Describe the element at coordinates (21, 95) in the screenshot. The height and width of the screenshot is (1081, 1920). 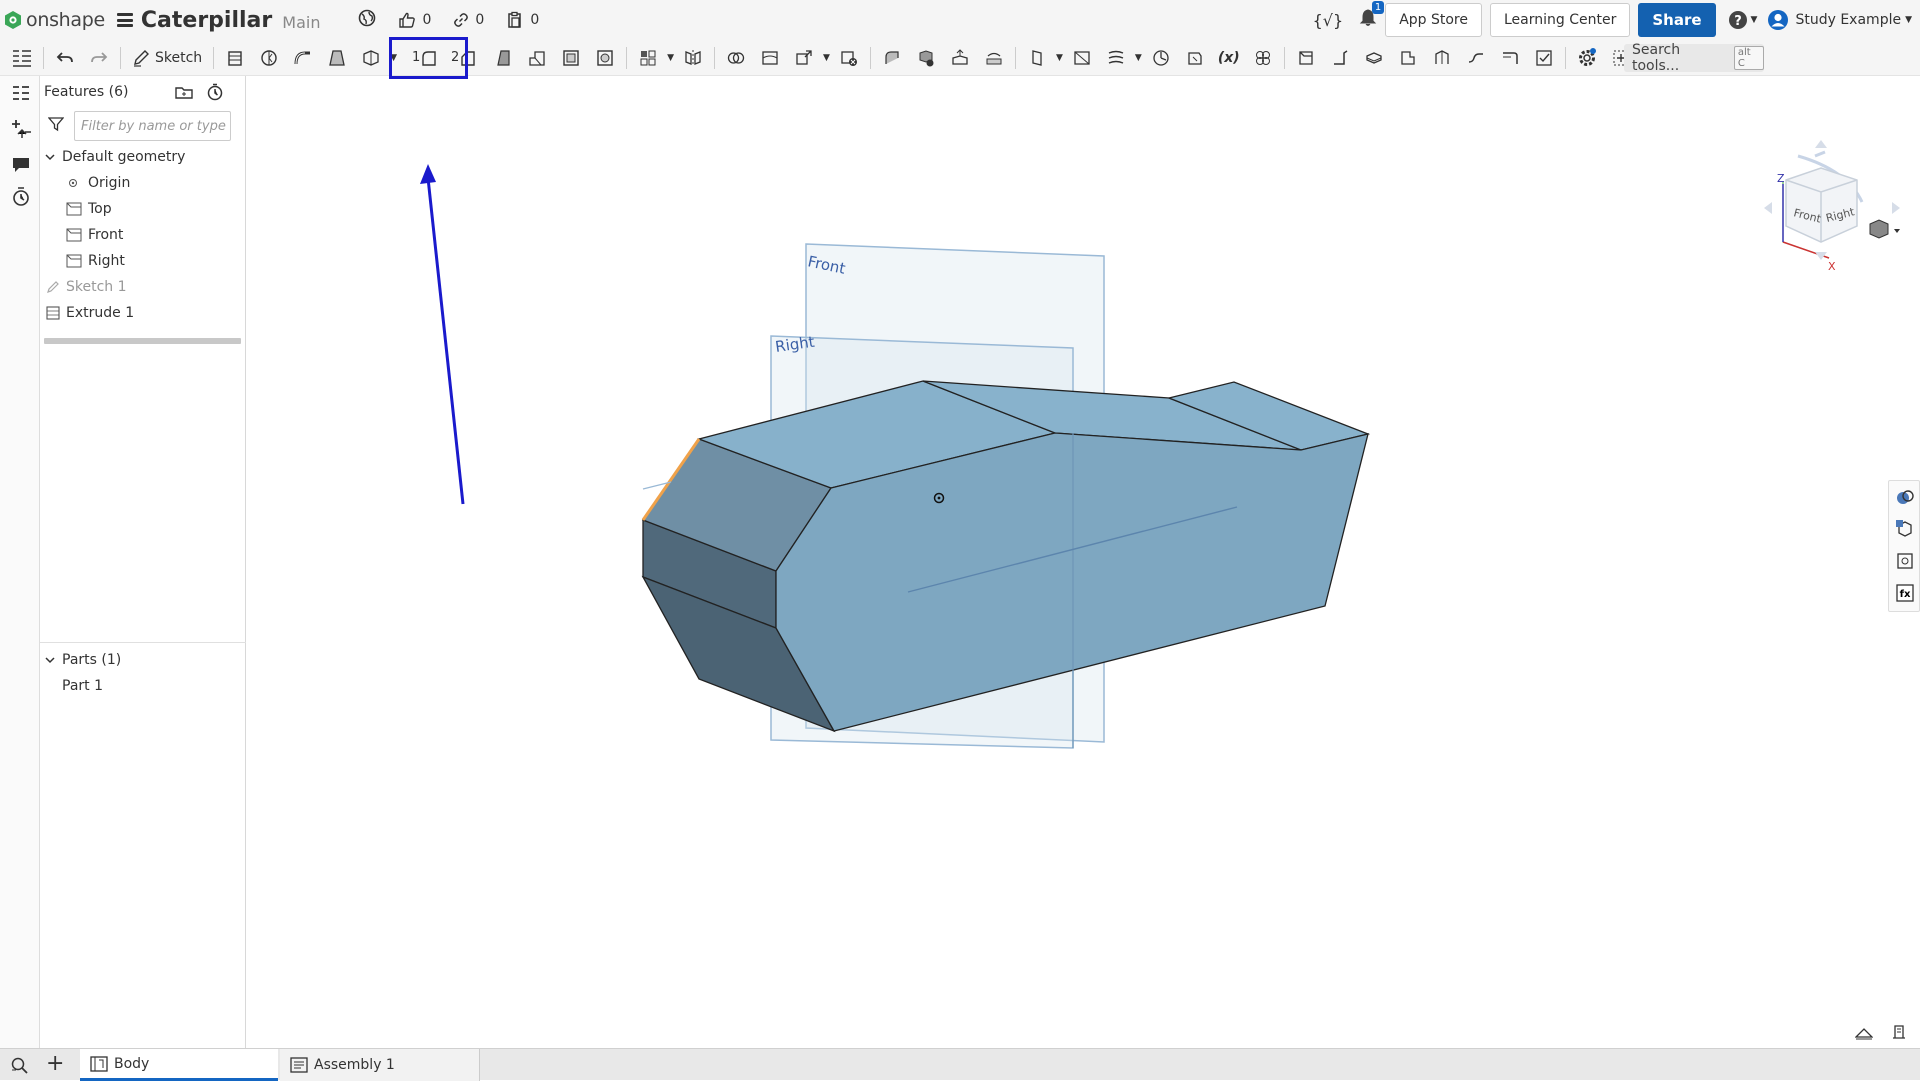
I see `feature-tree-icon` at that location.